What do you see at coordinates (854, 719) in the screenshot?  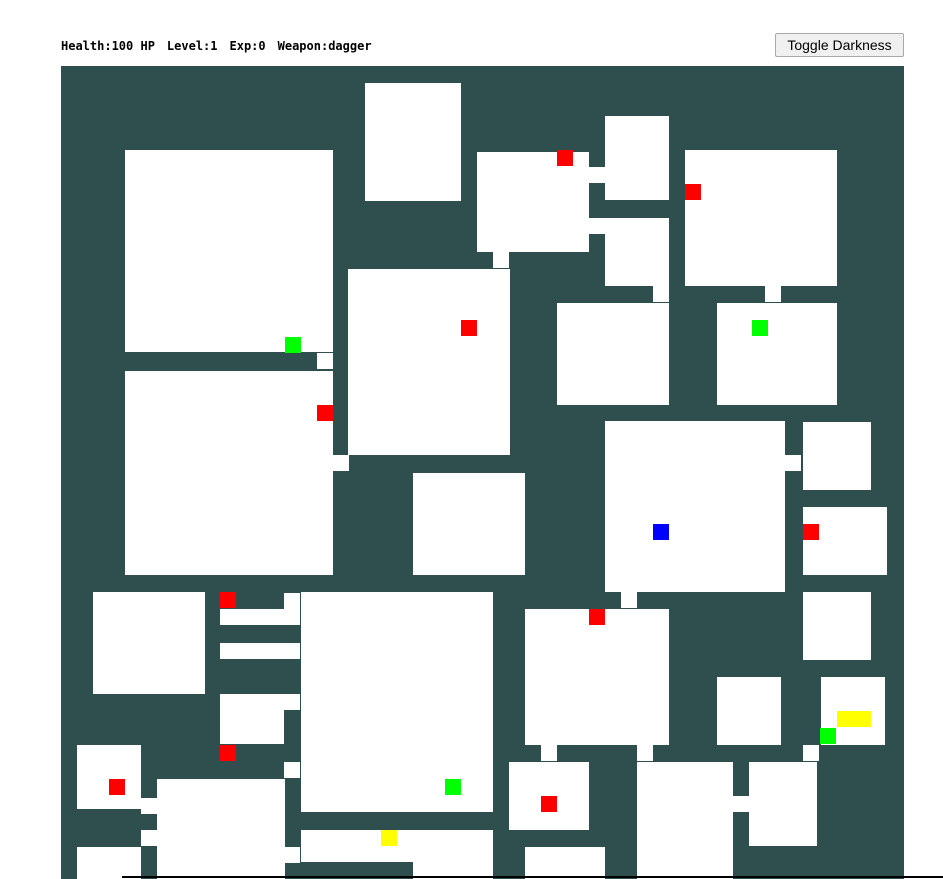 I see `boss-marker` at bounding box center [854, 719].